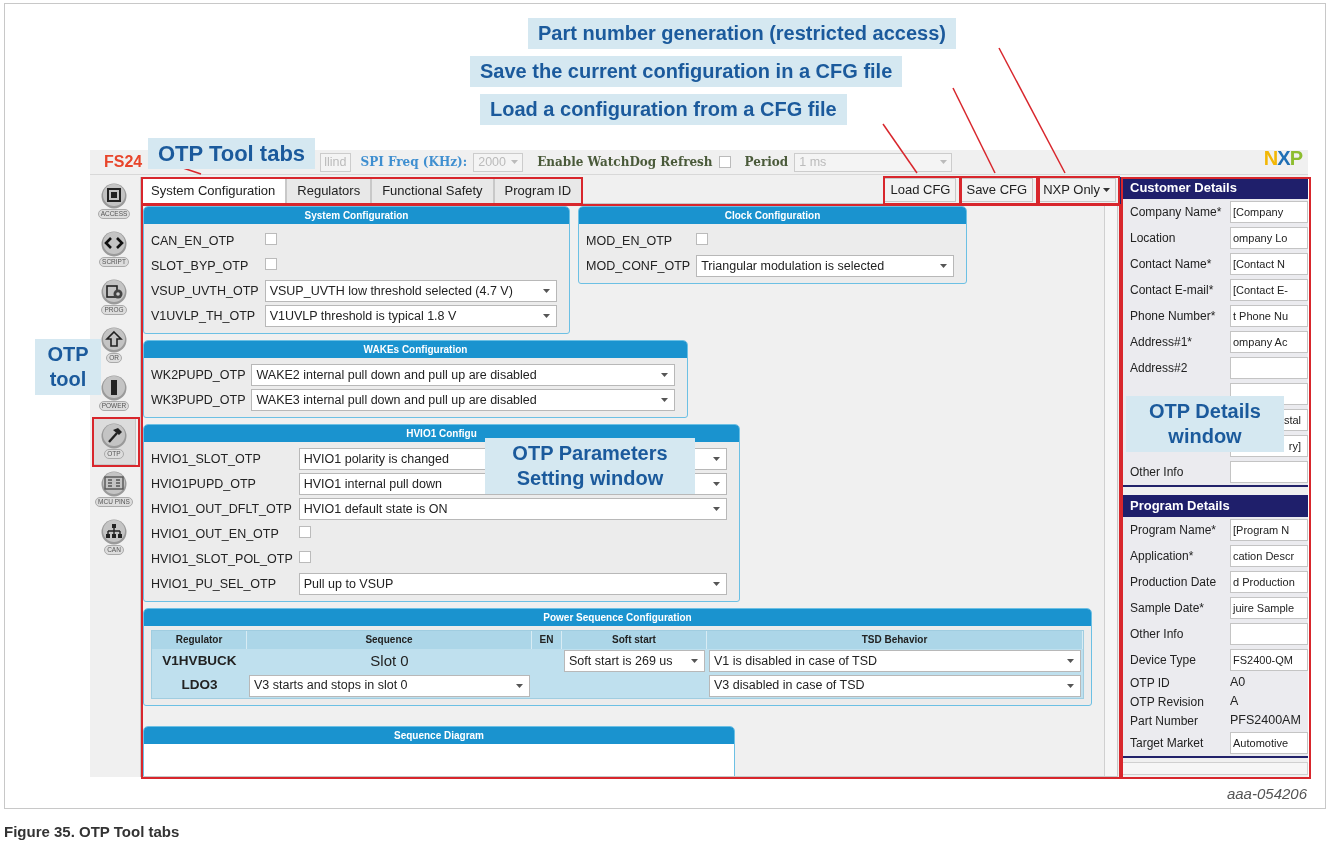 This screenshot has height=849, width=1330. I want to click on callout-tooltip: OTP Details window, so click(1205, 424).